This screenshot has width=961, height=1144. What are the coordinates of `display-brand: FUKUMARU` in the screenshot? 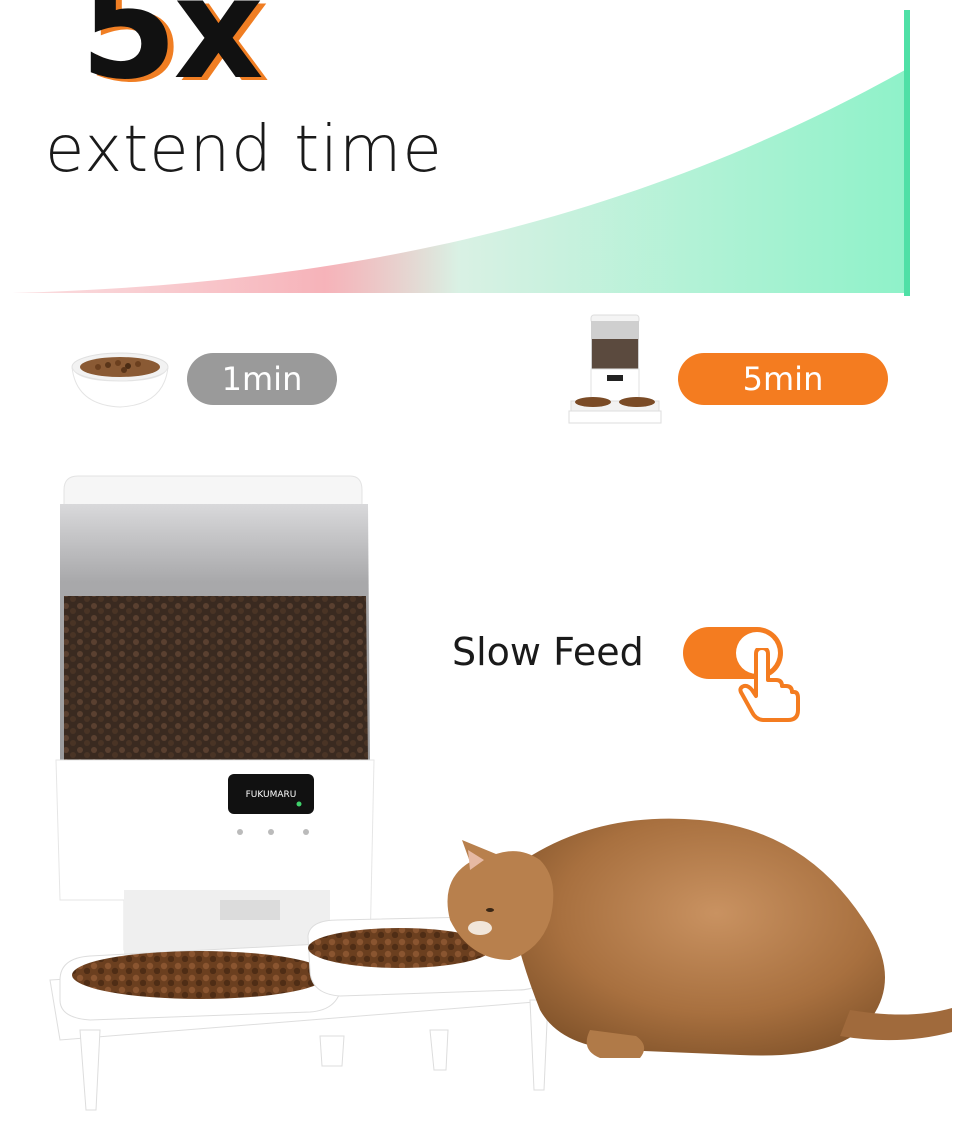 It's located at (271, 795).